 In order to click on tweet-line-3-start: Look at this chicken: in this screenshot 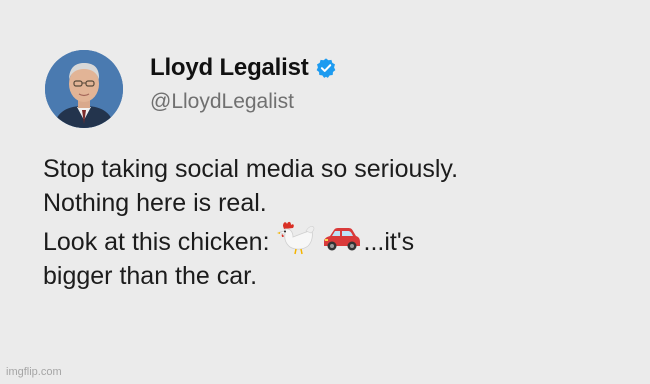, I will do `click(156, 242)`.